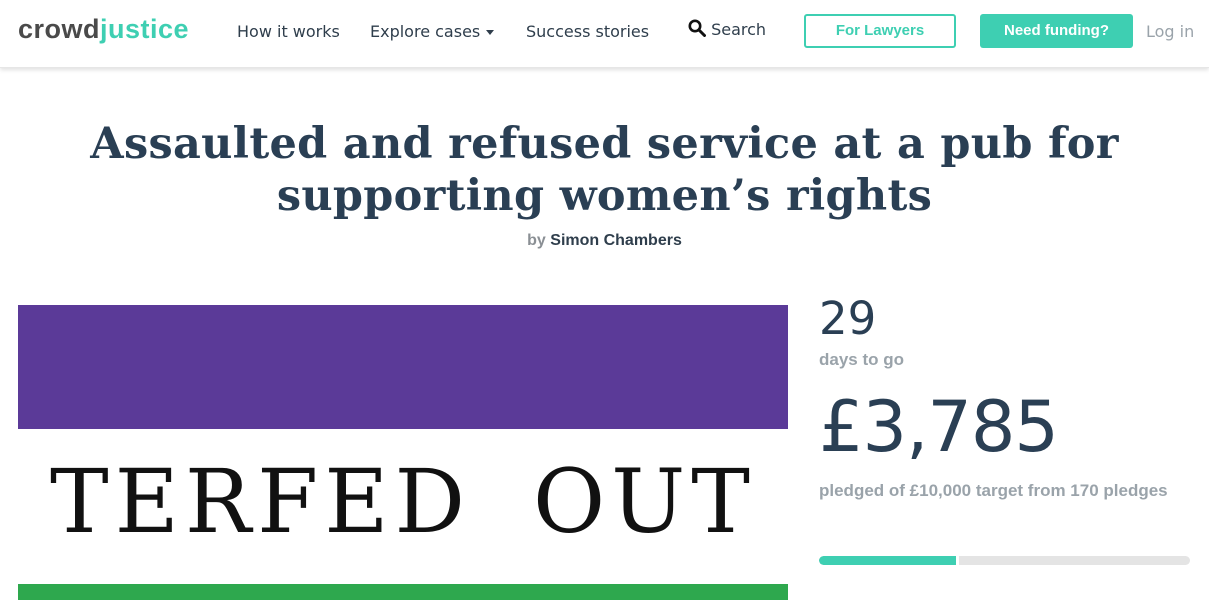  What do you see at coordinates (1004, 560) in the screenshot?
I see `funding-progress-bar` at bounding box center [1004, 560].